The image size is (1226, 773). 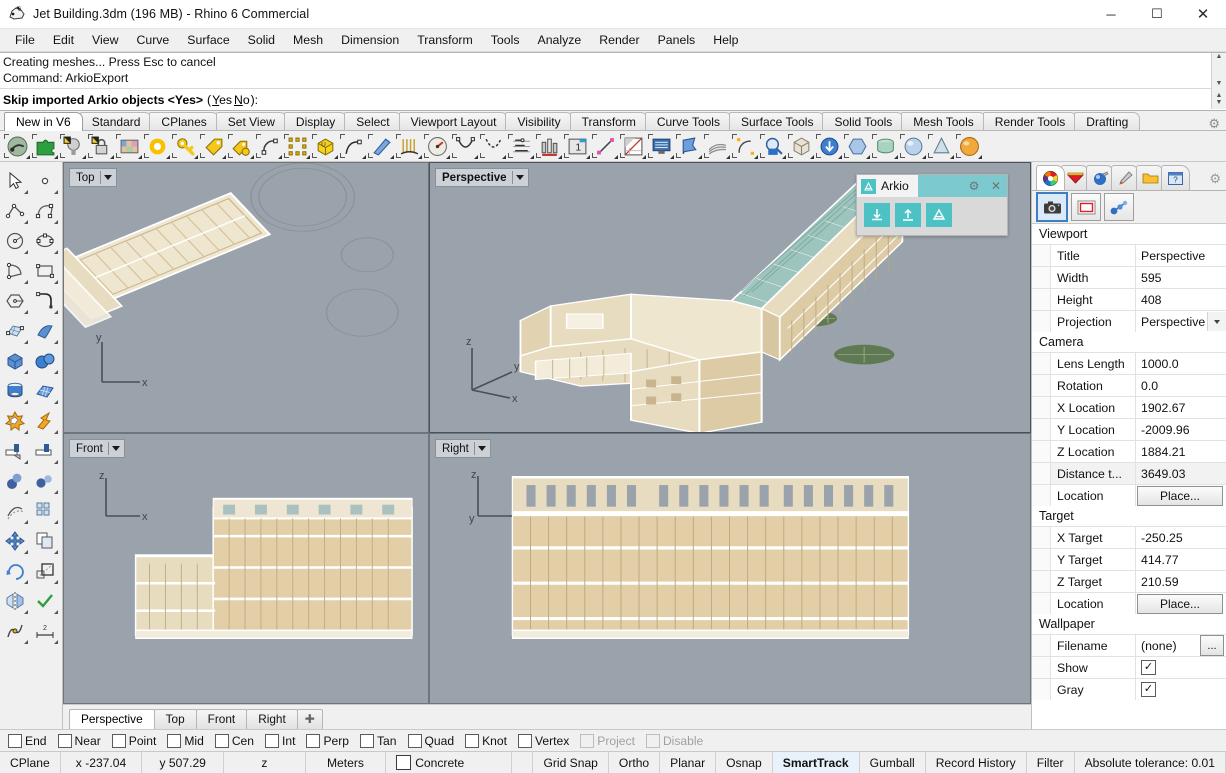 I want to click on gauge-icon, so click(x=437, y=146).